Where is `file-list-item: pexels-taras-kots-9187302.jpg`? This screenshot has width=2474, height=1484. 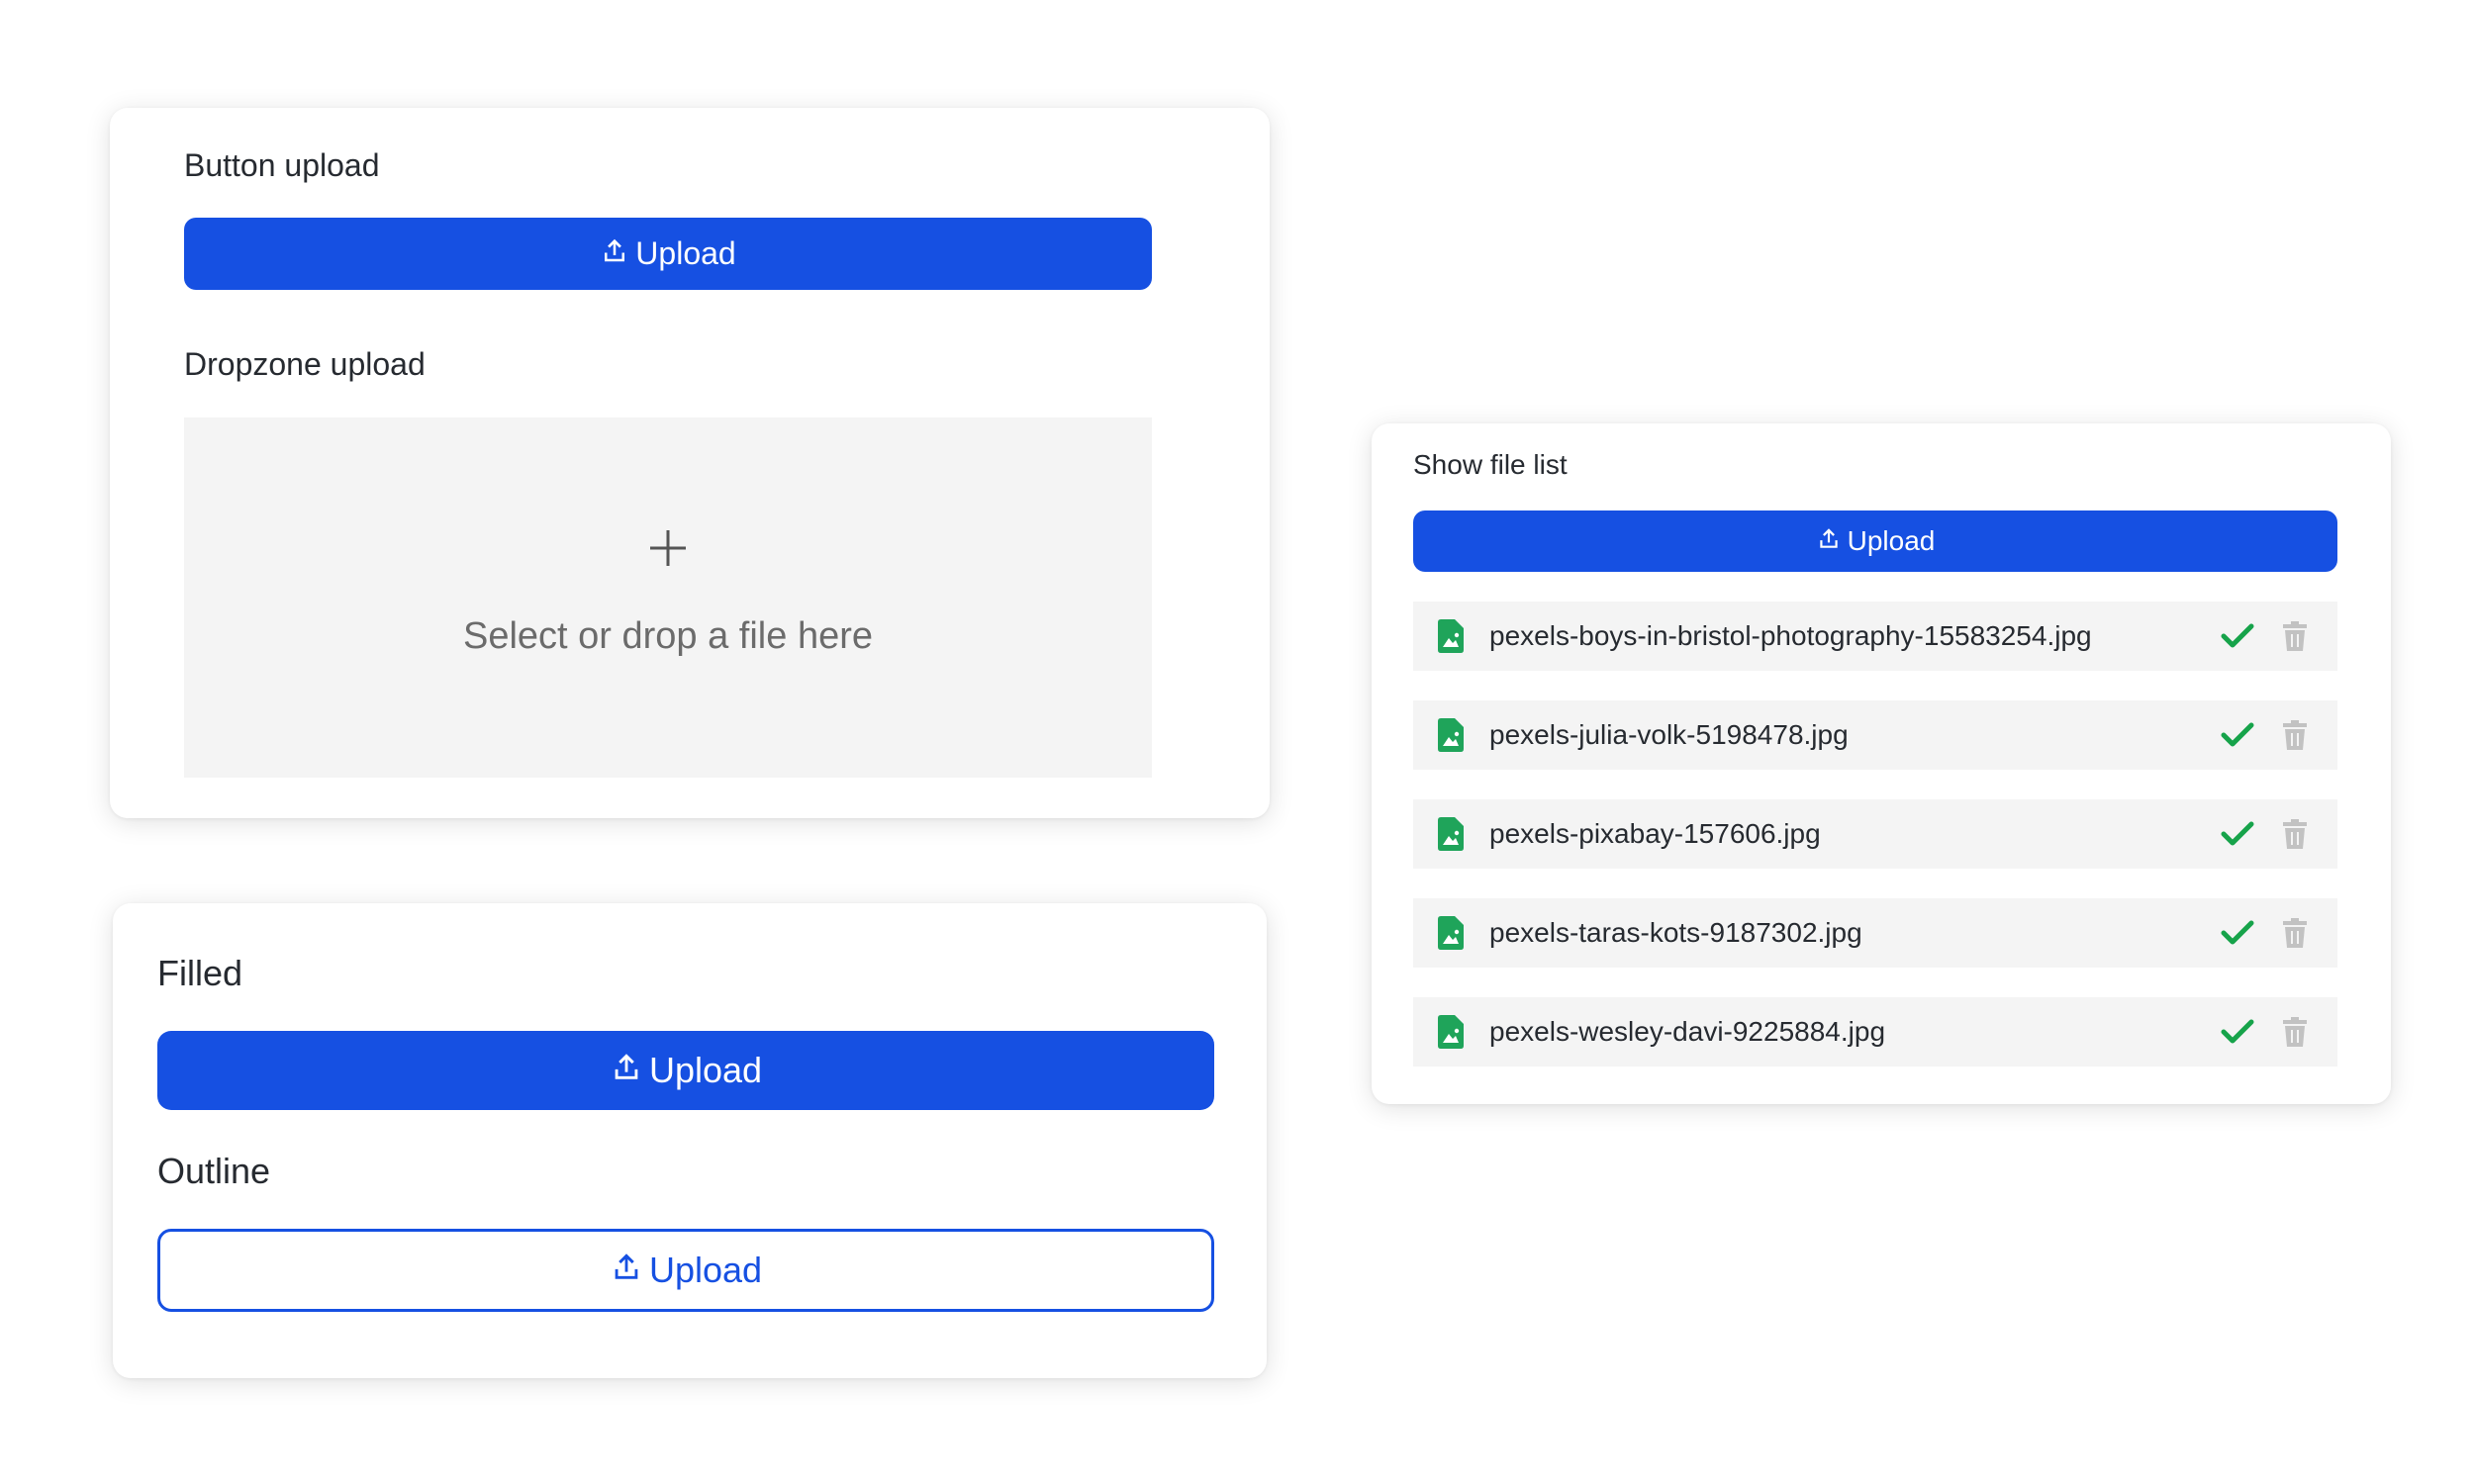
file-list-item: pexels-taras-kots-9187302.jpg is located at coordinates (1875, 933).